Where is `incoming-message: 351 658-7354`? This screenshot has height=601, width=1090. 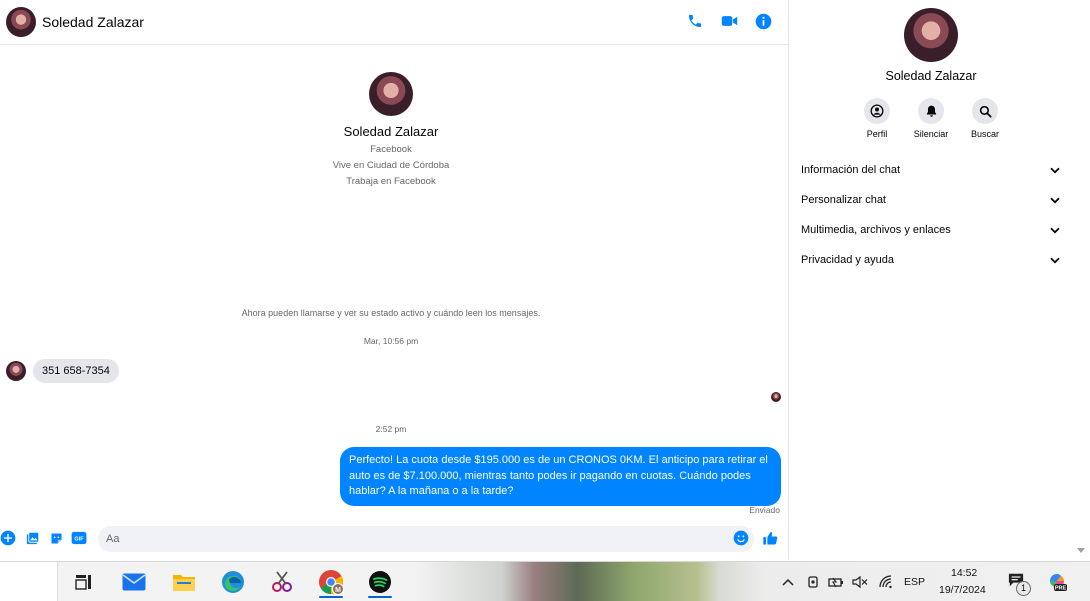
incoming-message: 351 658-7354 is located at coordinates (76, 371).